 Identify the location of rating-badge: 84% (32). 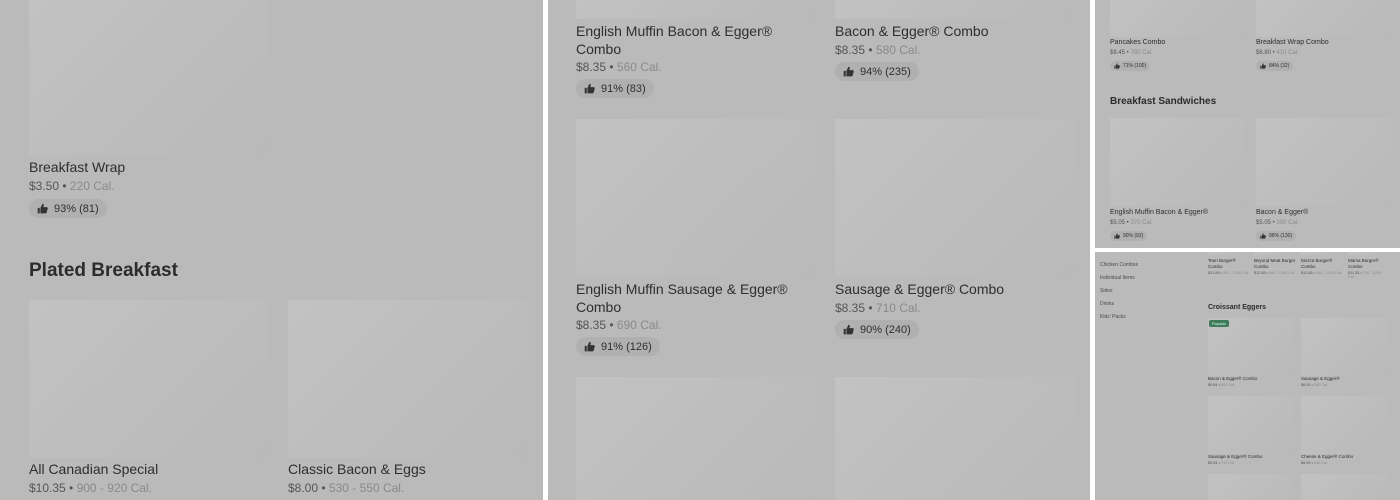
(1275, 66).